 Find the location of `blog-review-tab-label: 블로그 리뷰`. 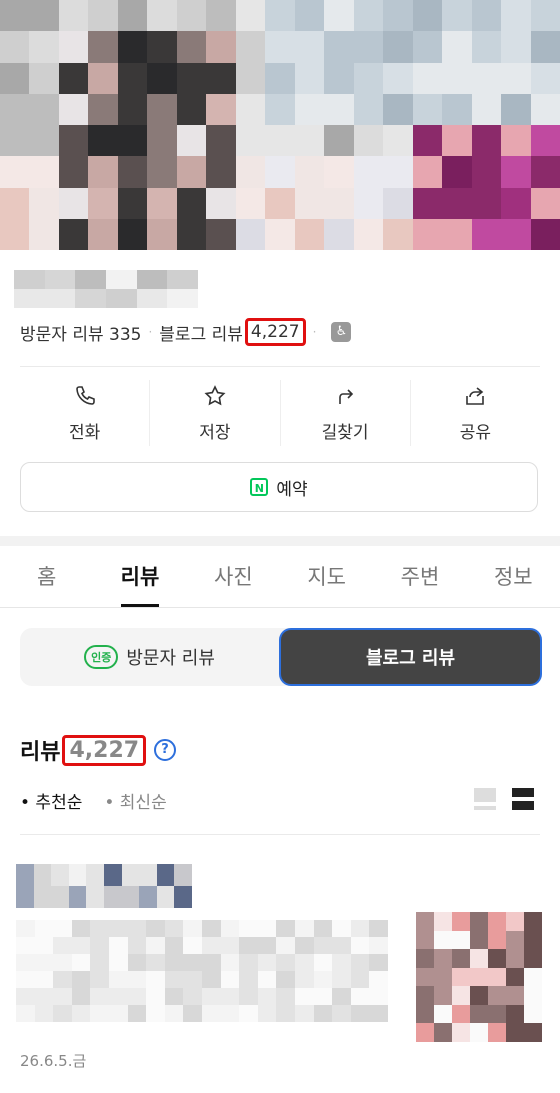

blog-review-tab-label: 블로그 리뷰 is located at coordinates (410, 658).